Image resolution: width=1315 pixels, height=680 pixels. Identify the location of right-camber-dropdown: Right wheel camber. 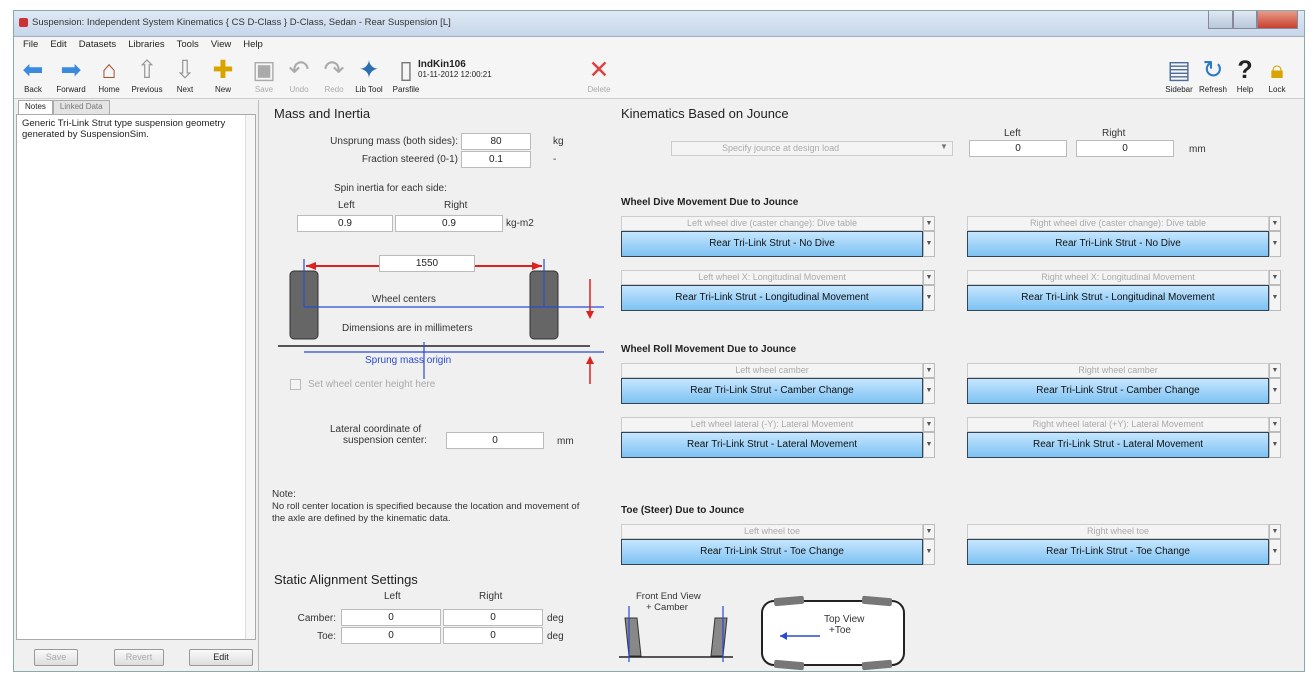
(1118, 370).